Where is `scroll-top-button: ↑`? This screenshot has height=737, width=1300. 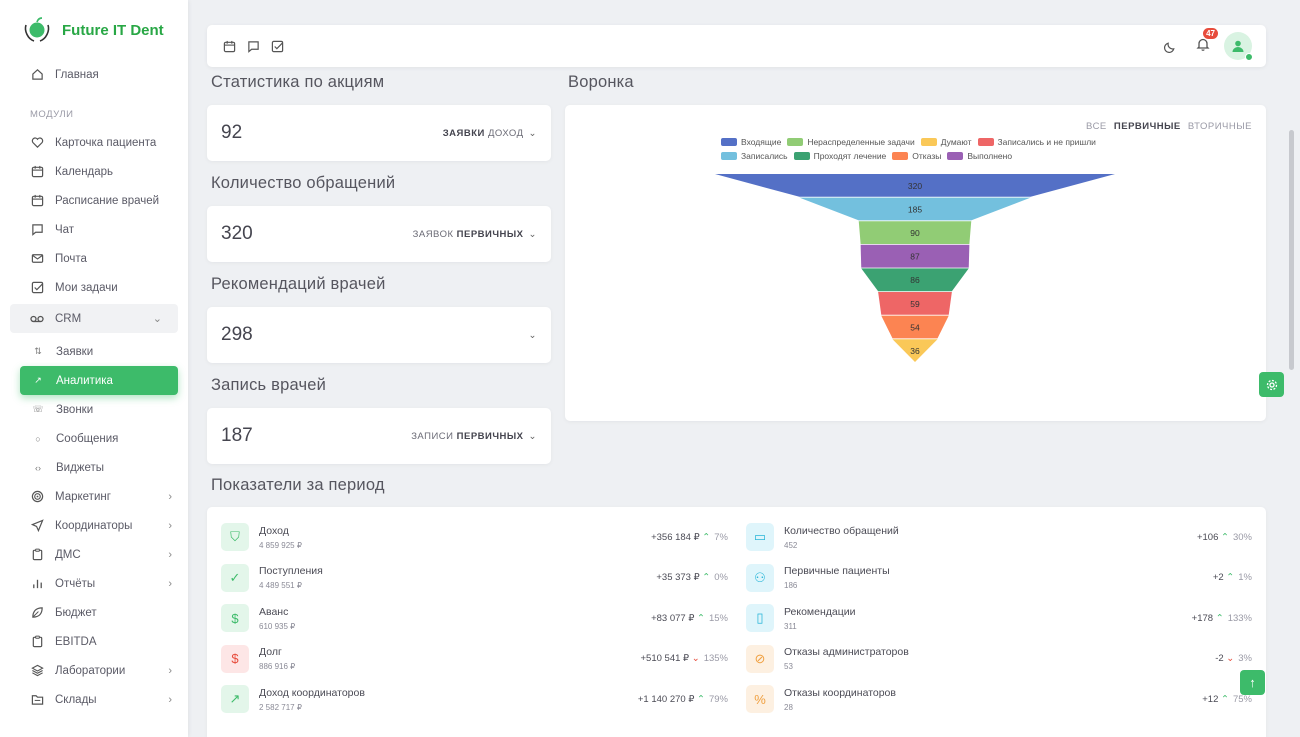 scroll-top-button: ↑ is located at coordinates (1252, 682).